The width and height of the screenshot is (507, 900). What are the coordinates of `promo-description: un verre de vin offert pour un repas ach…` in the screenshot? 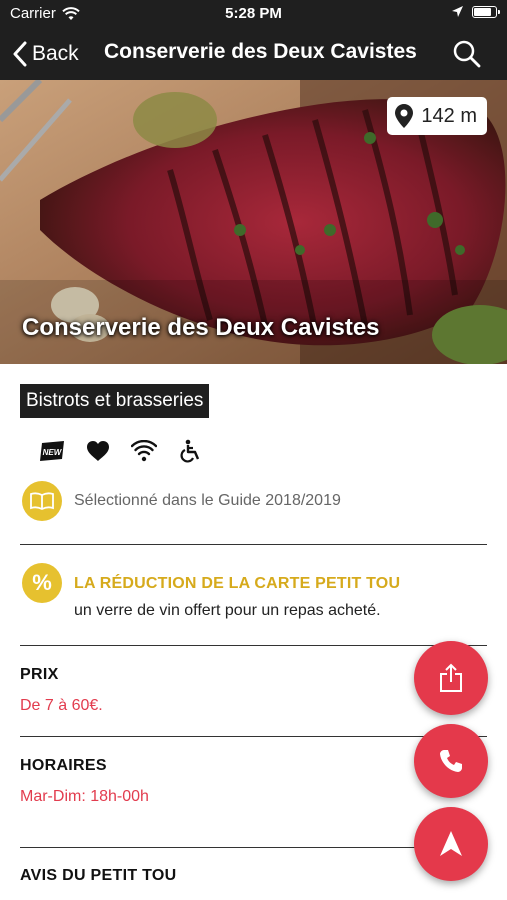 It's located at (227, 610).